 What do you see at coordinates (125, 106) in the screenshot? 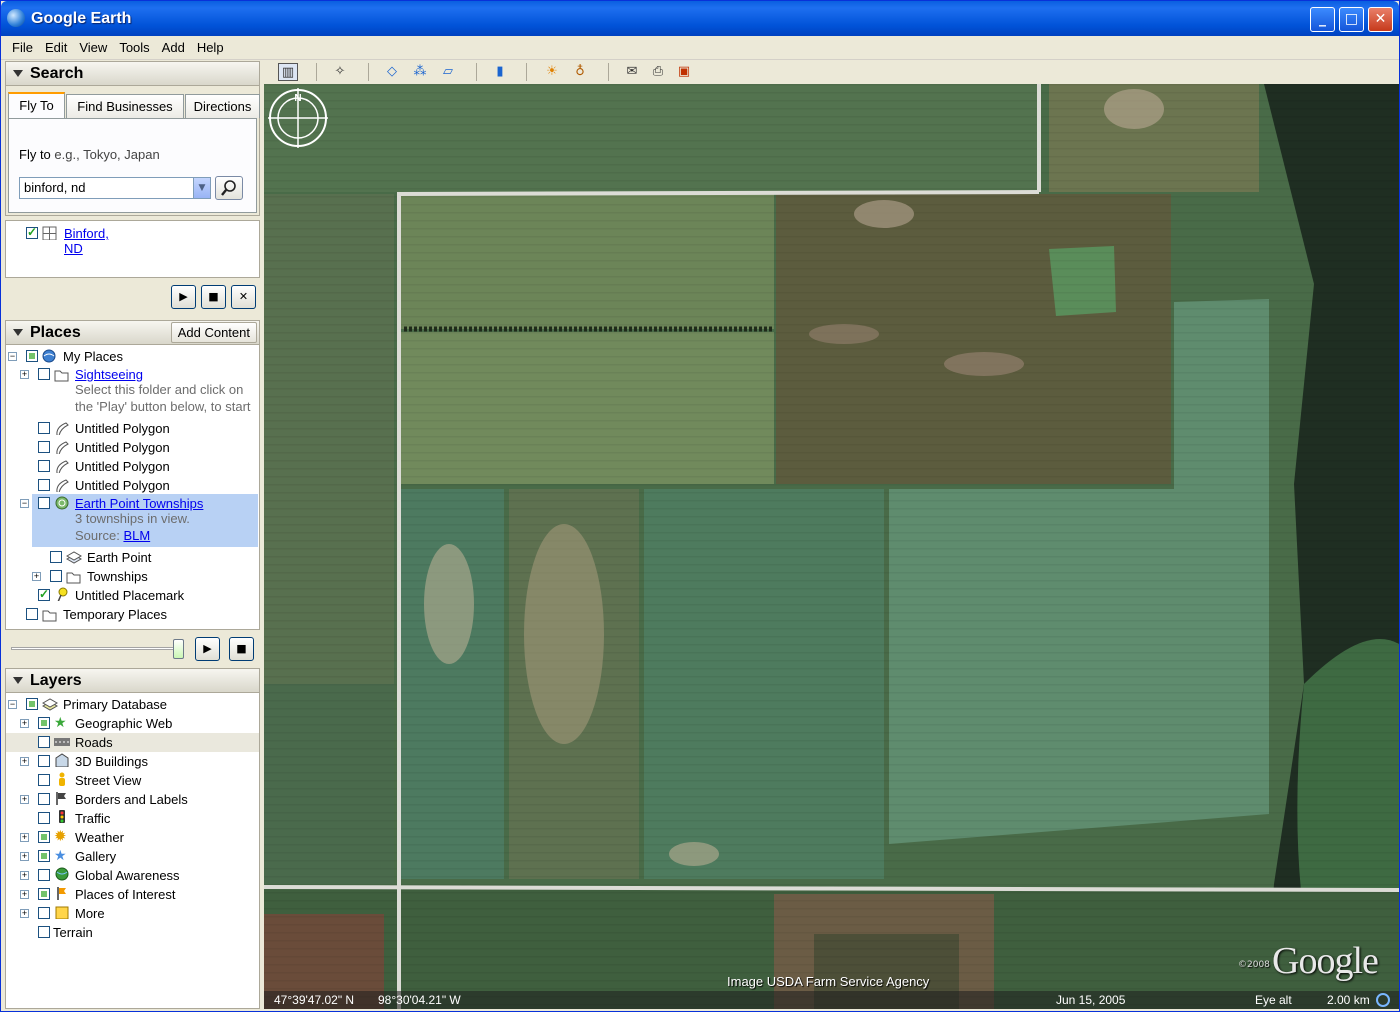
I see `tab-find-businesses: Find Businesses` at bounding box center [125, 106].